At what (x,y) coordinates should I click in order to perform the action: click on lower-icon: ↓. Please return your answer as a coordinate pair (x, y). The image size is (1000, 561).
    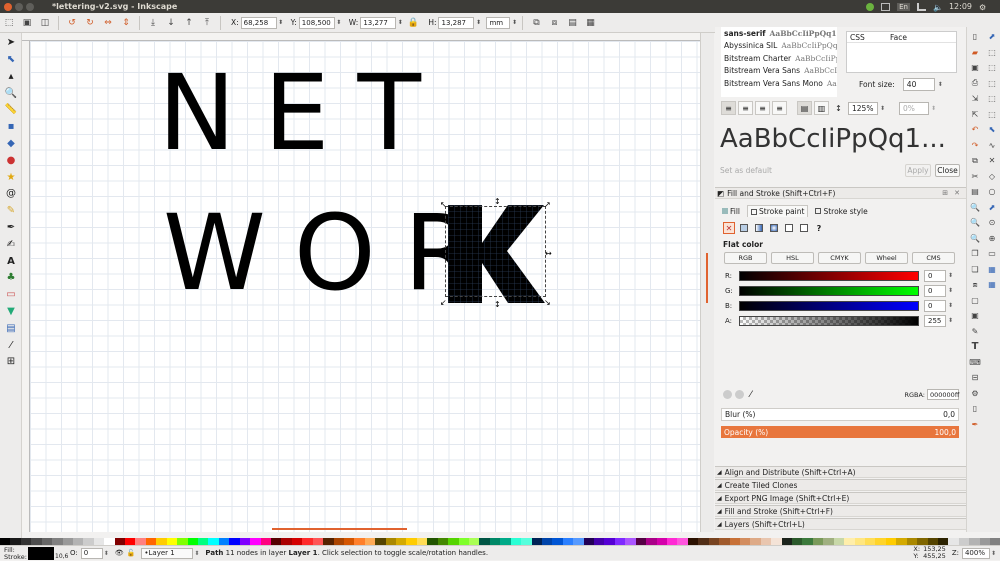
    Looking at the image, I should click on (171, 23).